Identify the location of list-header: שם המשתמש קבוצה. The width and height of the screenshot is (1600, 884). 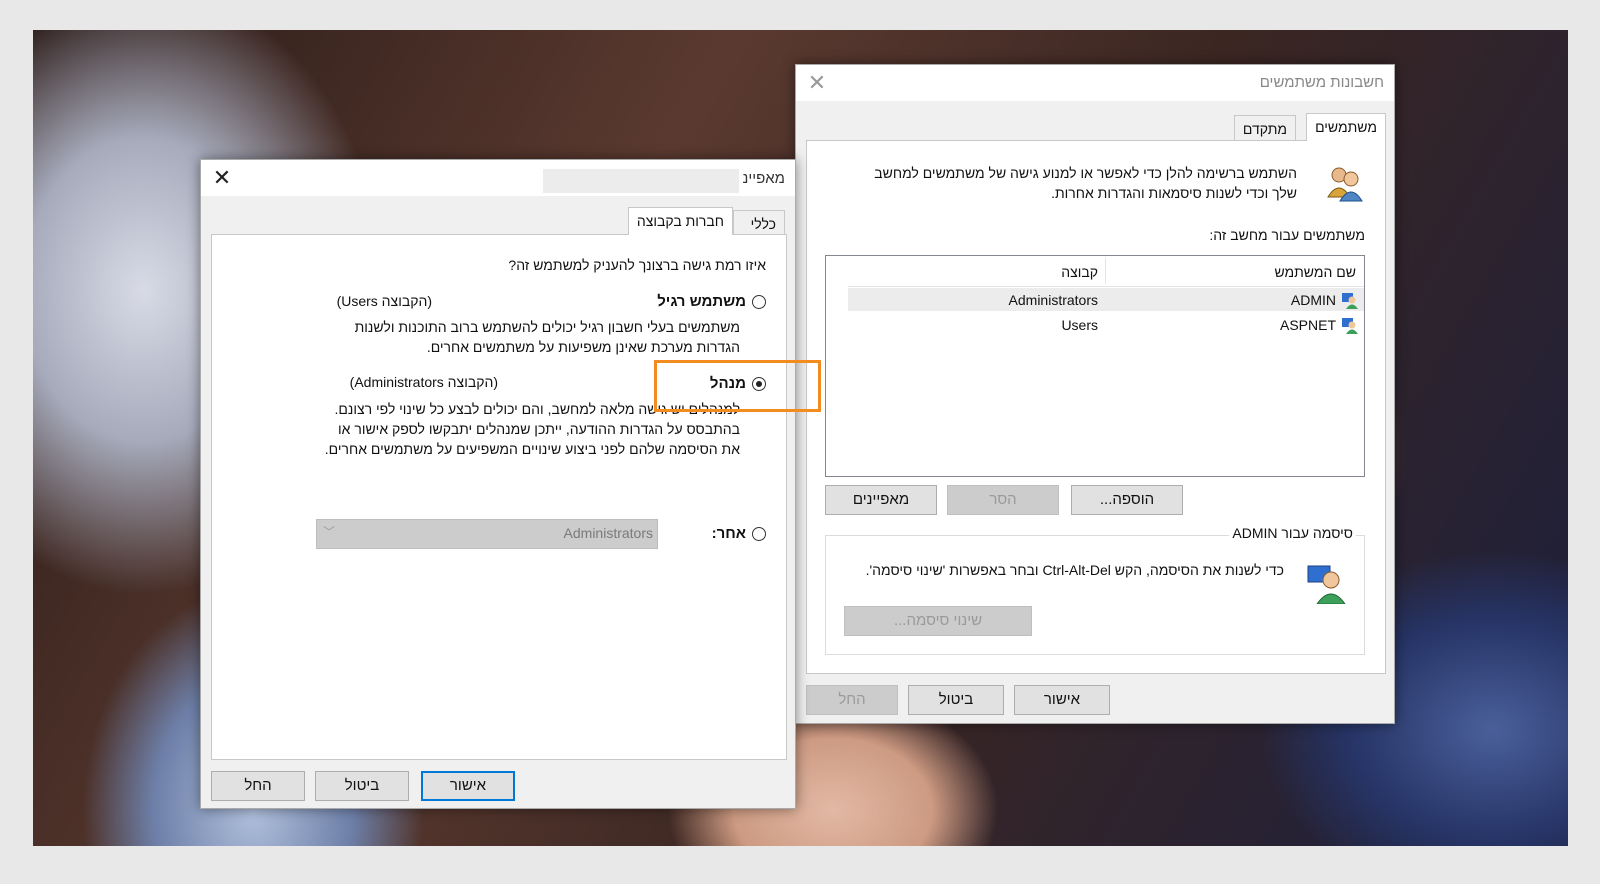
(1106, 271).